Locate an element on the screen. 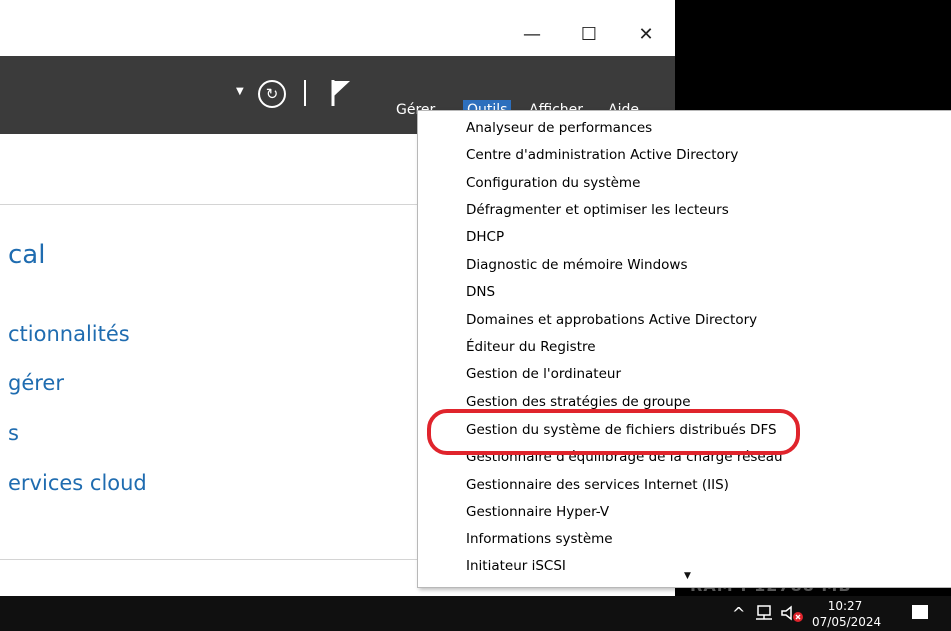  action-center-icon is located at coordinates (920, 612).